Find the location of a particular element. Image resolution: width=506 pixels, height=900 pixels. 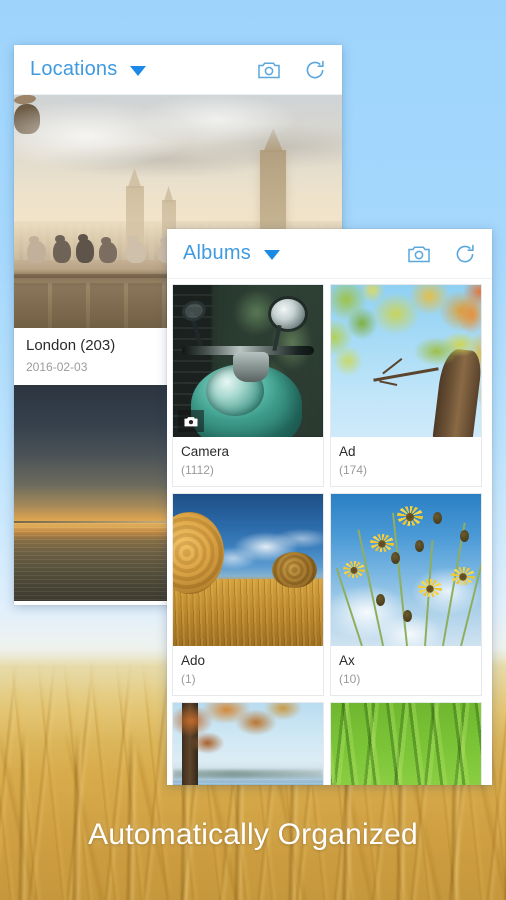

tagline-text: Automatically Organized is located at coordinates (253, 834).